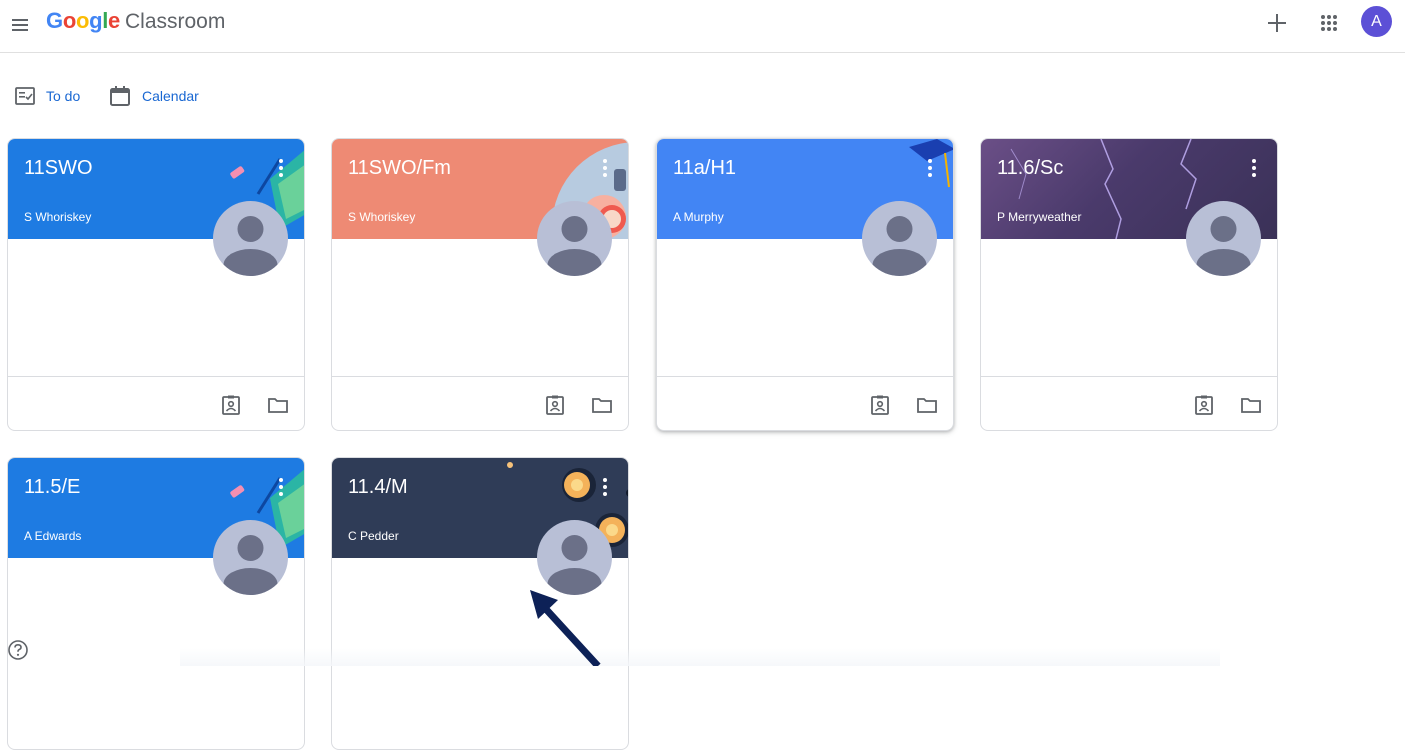  I want to click on todo-link: To do, so click(47, 96).